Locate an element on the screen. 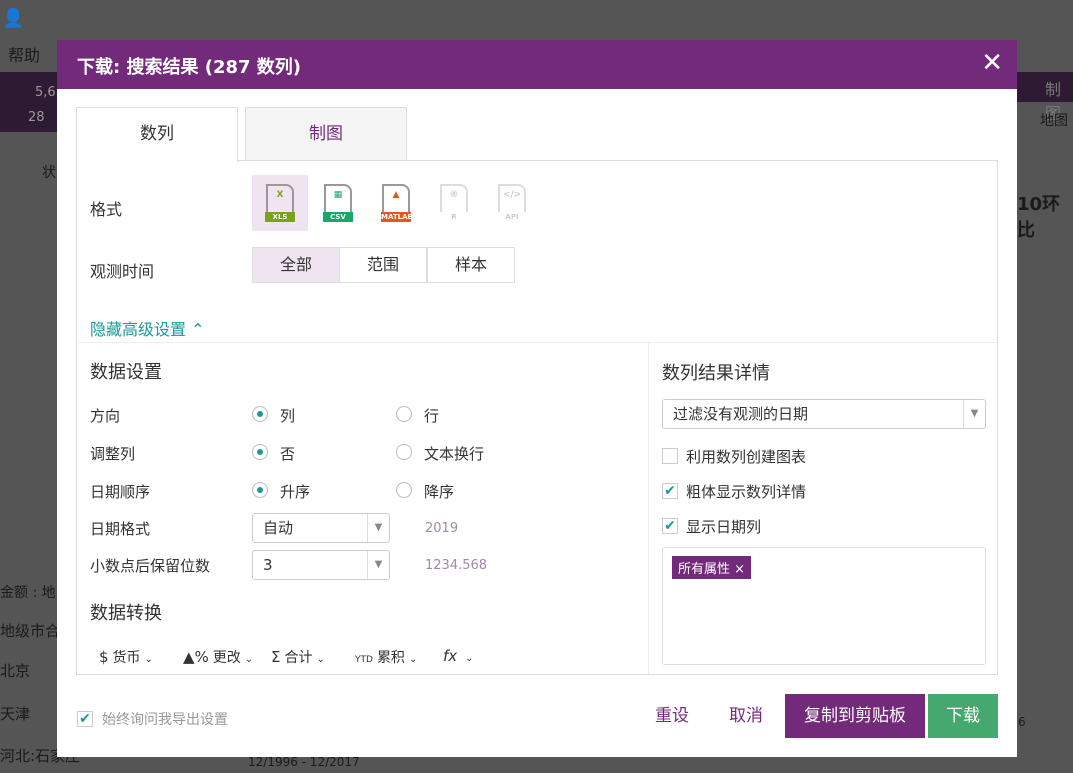 This screenshot has height=773, width=1073. adjust-wrap-radio is located at coordinates (404, 452).